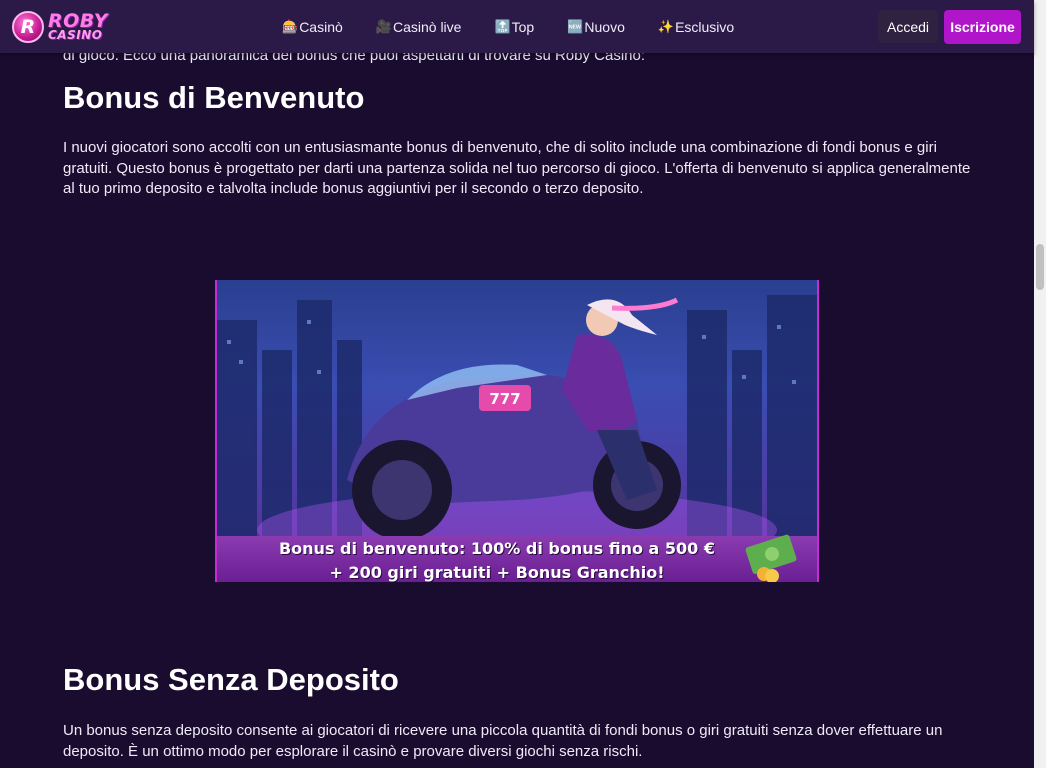  I want to click on nav-item-label: Casinò, so click(321, 26).